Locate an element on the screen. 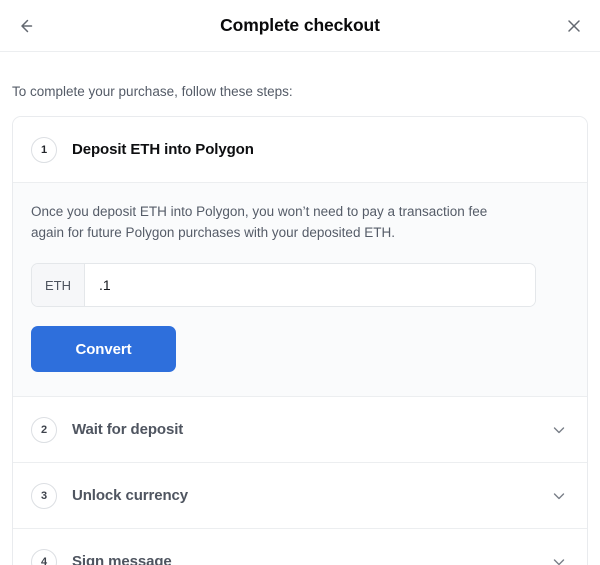  close-icon is located at coordinates (574, 25).